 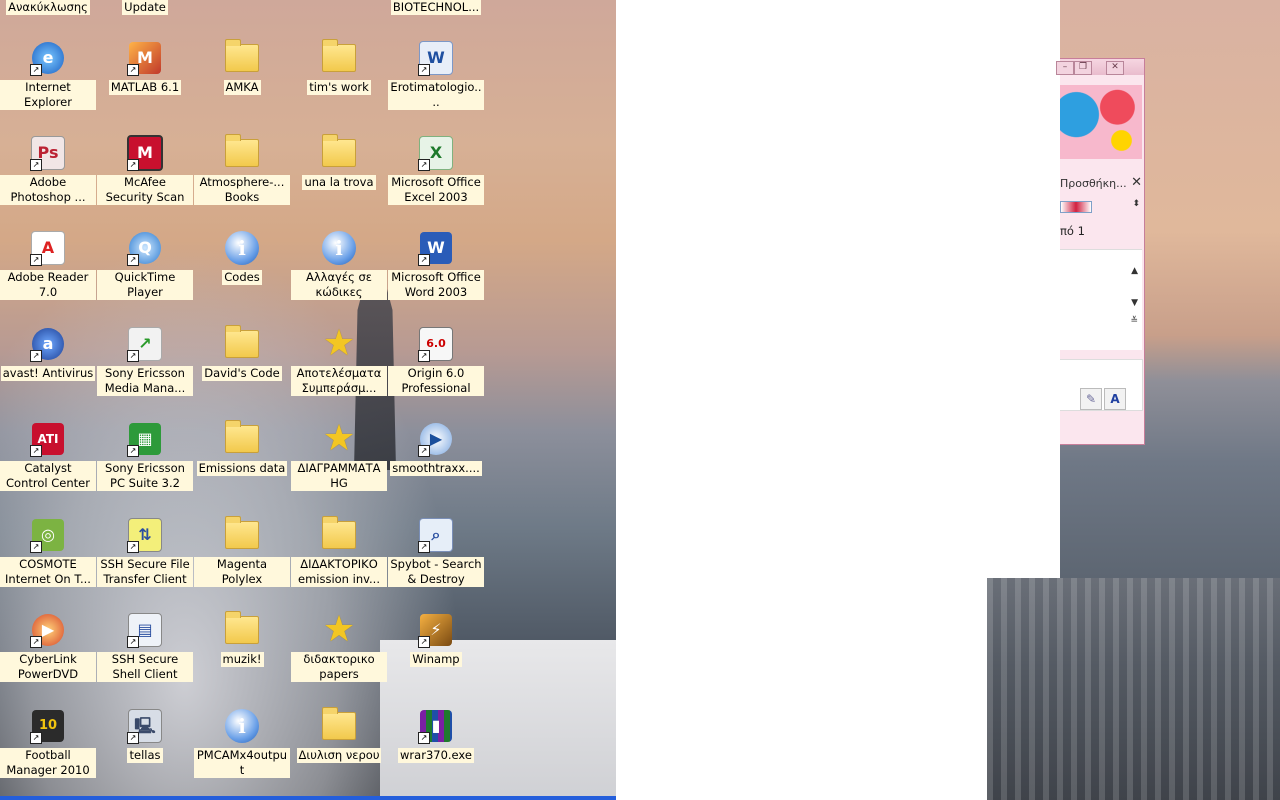 What do you see at coordinates (145, 667) in the screenshot?
I see `icon-label: SSH Secure Shell Client` at bounding box center [145, 667].